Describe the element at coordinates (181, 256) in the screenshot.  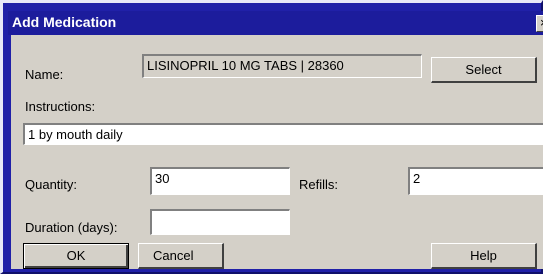
I see `cancel-button: Cancel` at that location.